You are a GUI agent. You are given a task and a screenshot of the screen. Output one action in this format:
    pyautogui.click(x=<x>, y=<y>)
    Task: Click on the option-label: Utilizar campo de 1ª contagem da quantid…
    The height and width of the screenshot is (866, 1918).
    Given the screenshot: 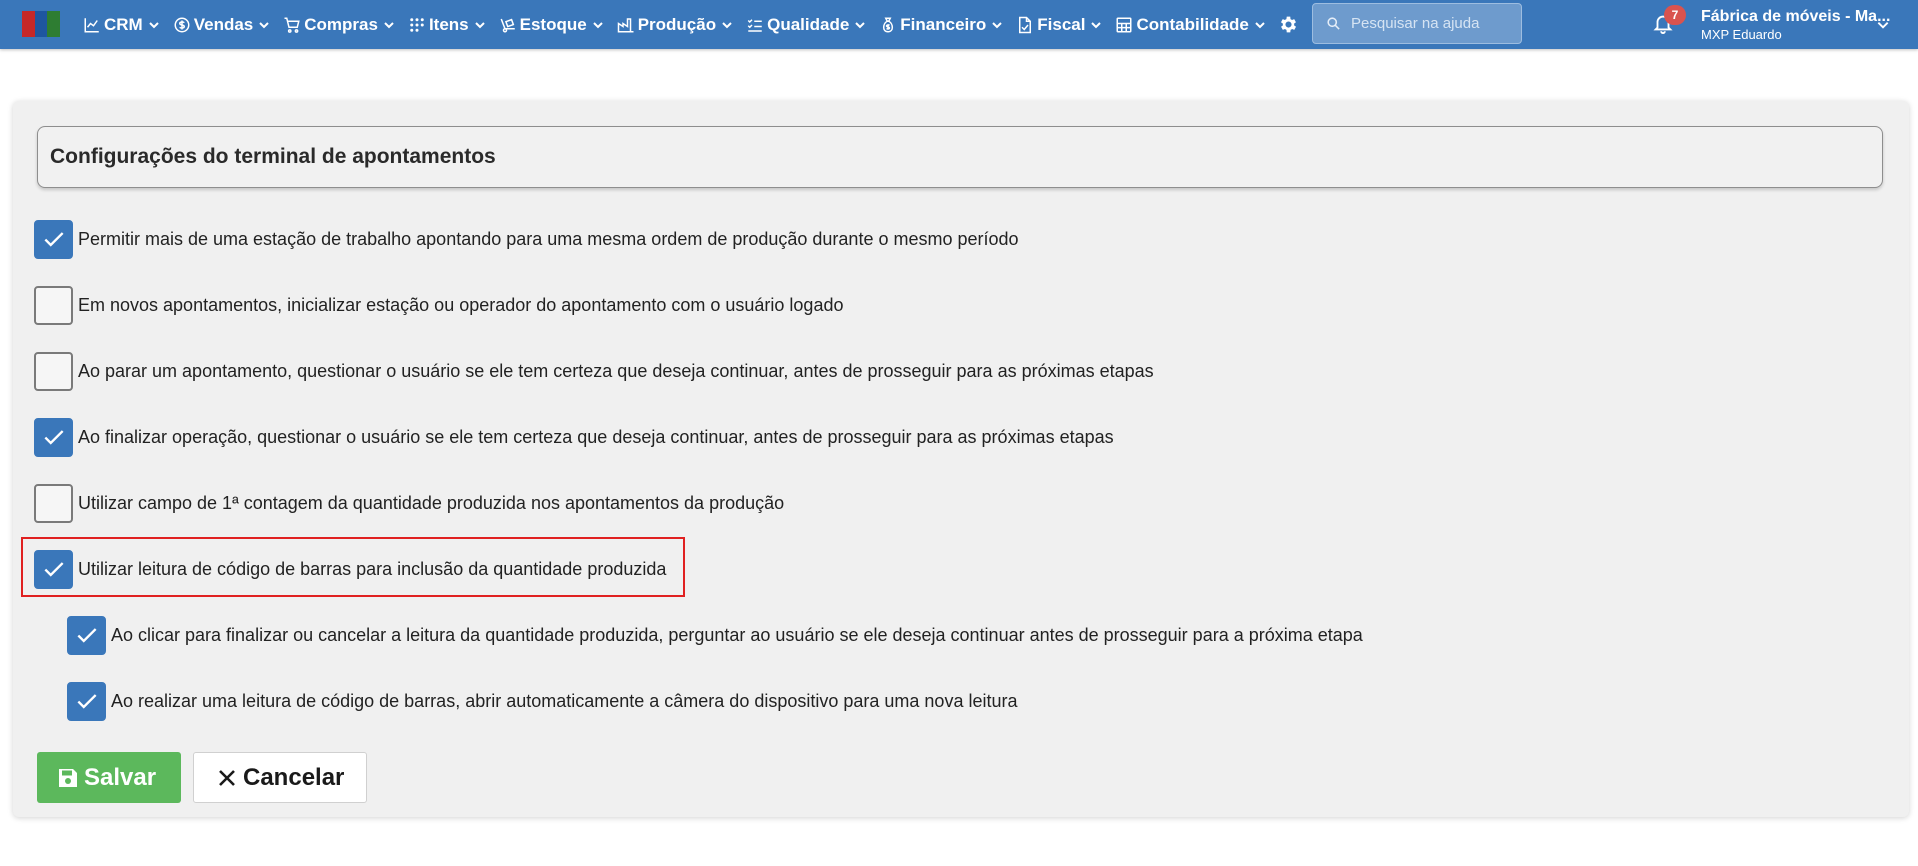 What is the action you would take?
    pyautogui.click(x=431, y=502)
    